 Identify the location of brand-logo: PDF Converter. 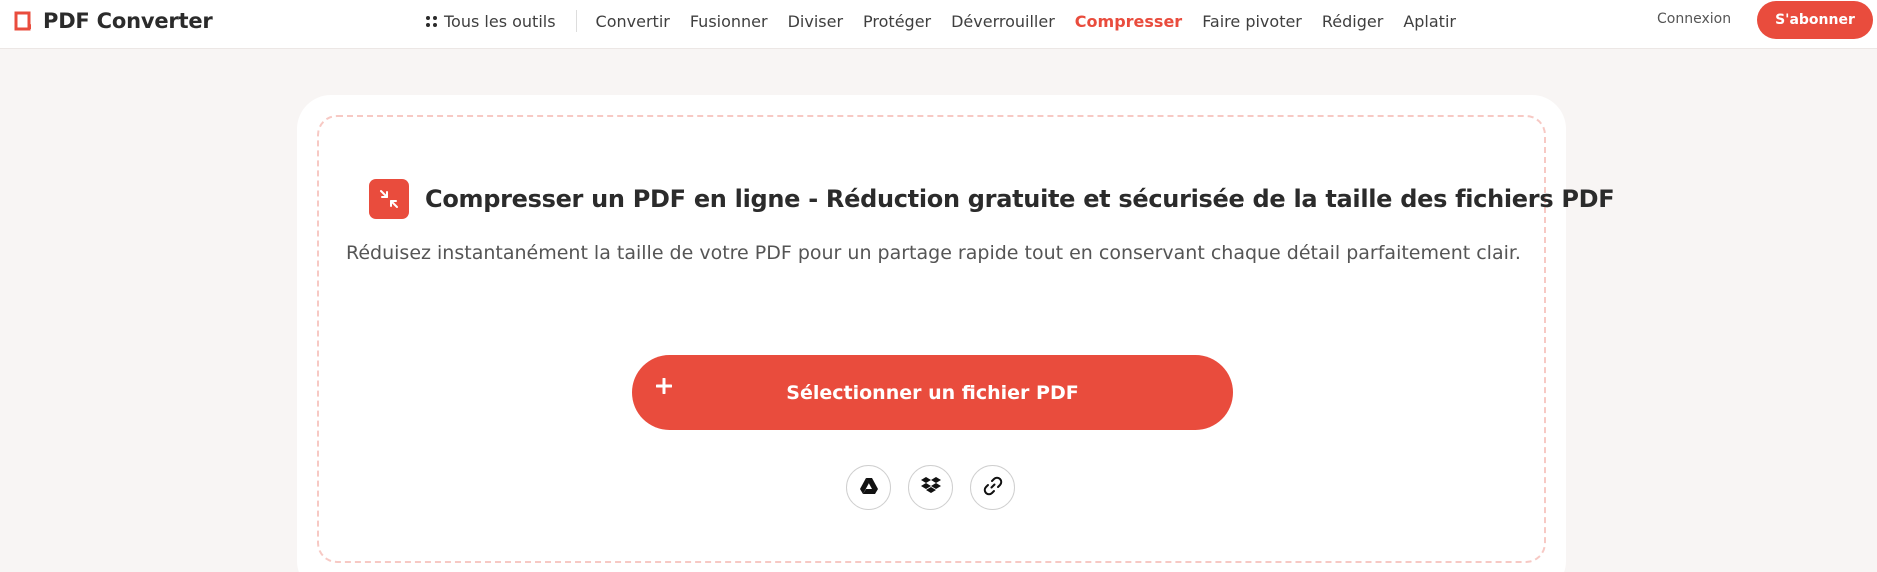
(112, 21).